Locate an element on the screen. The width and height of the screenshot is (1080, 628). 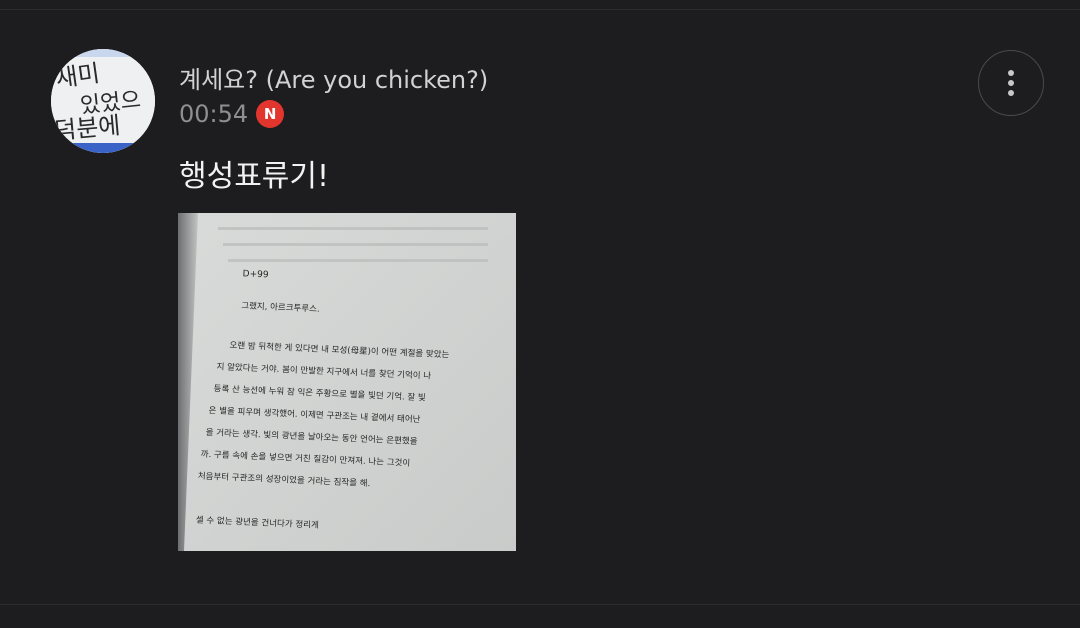
bottom-divider is located at coordinates (540, 604).